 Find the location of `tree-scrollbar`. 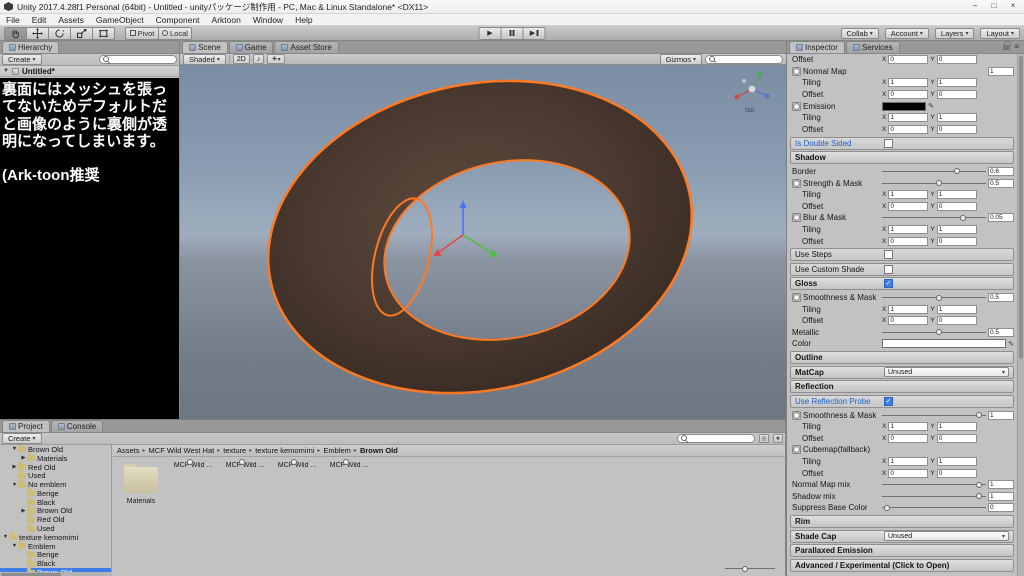

tree-scrollbar is located at coordinates (56, 574).